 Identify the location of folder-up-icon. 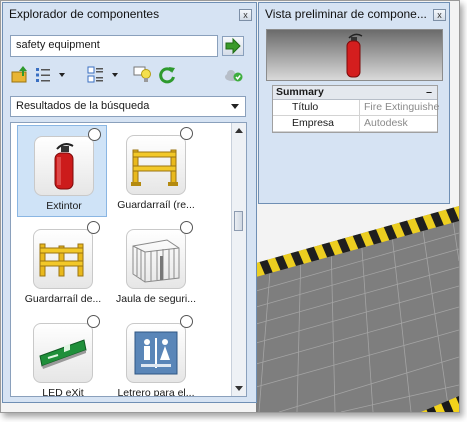
(19, 74).